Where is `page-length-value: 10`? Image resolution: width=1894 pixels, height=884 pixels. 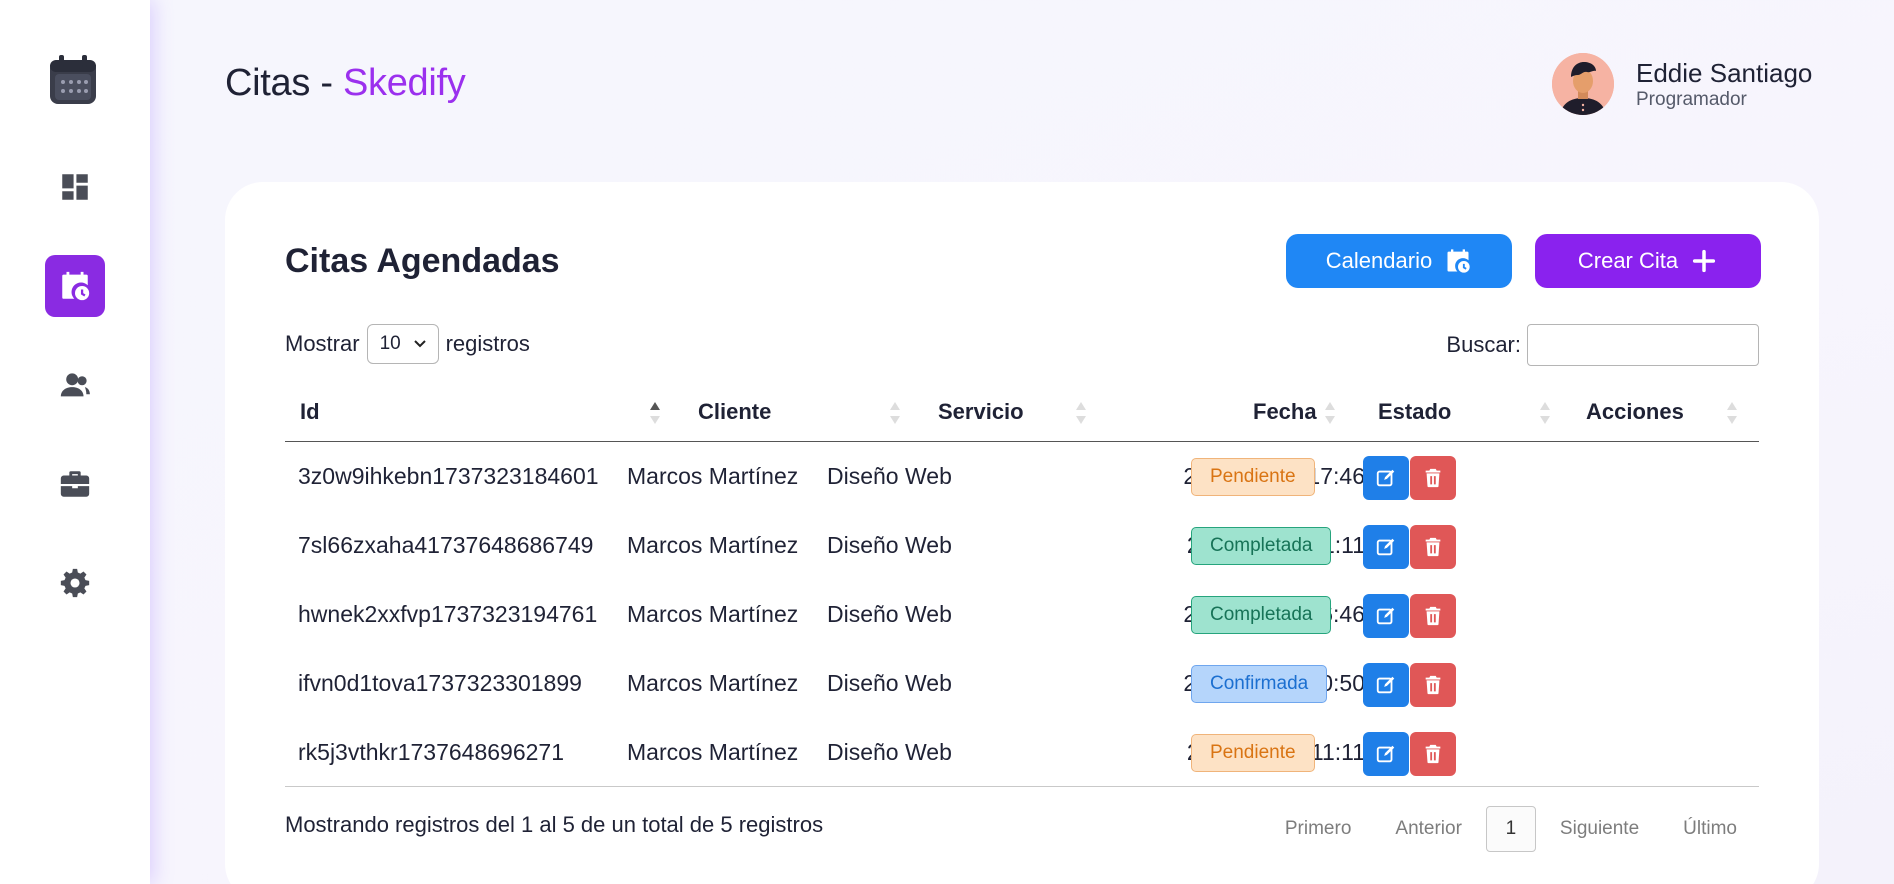
page-length-value: 10 is located at coordinates (390, 343).